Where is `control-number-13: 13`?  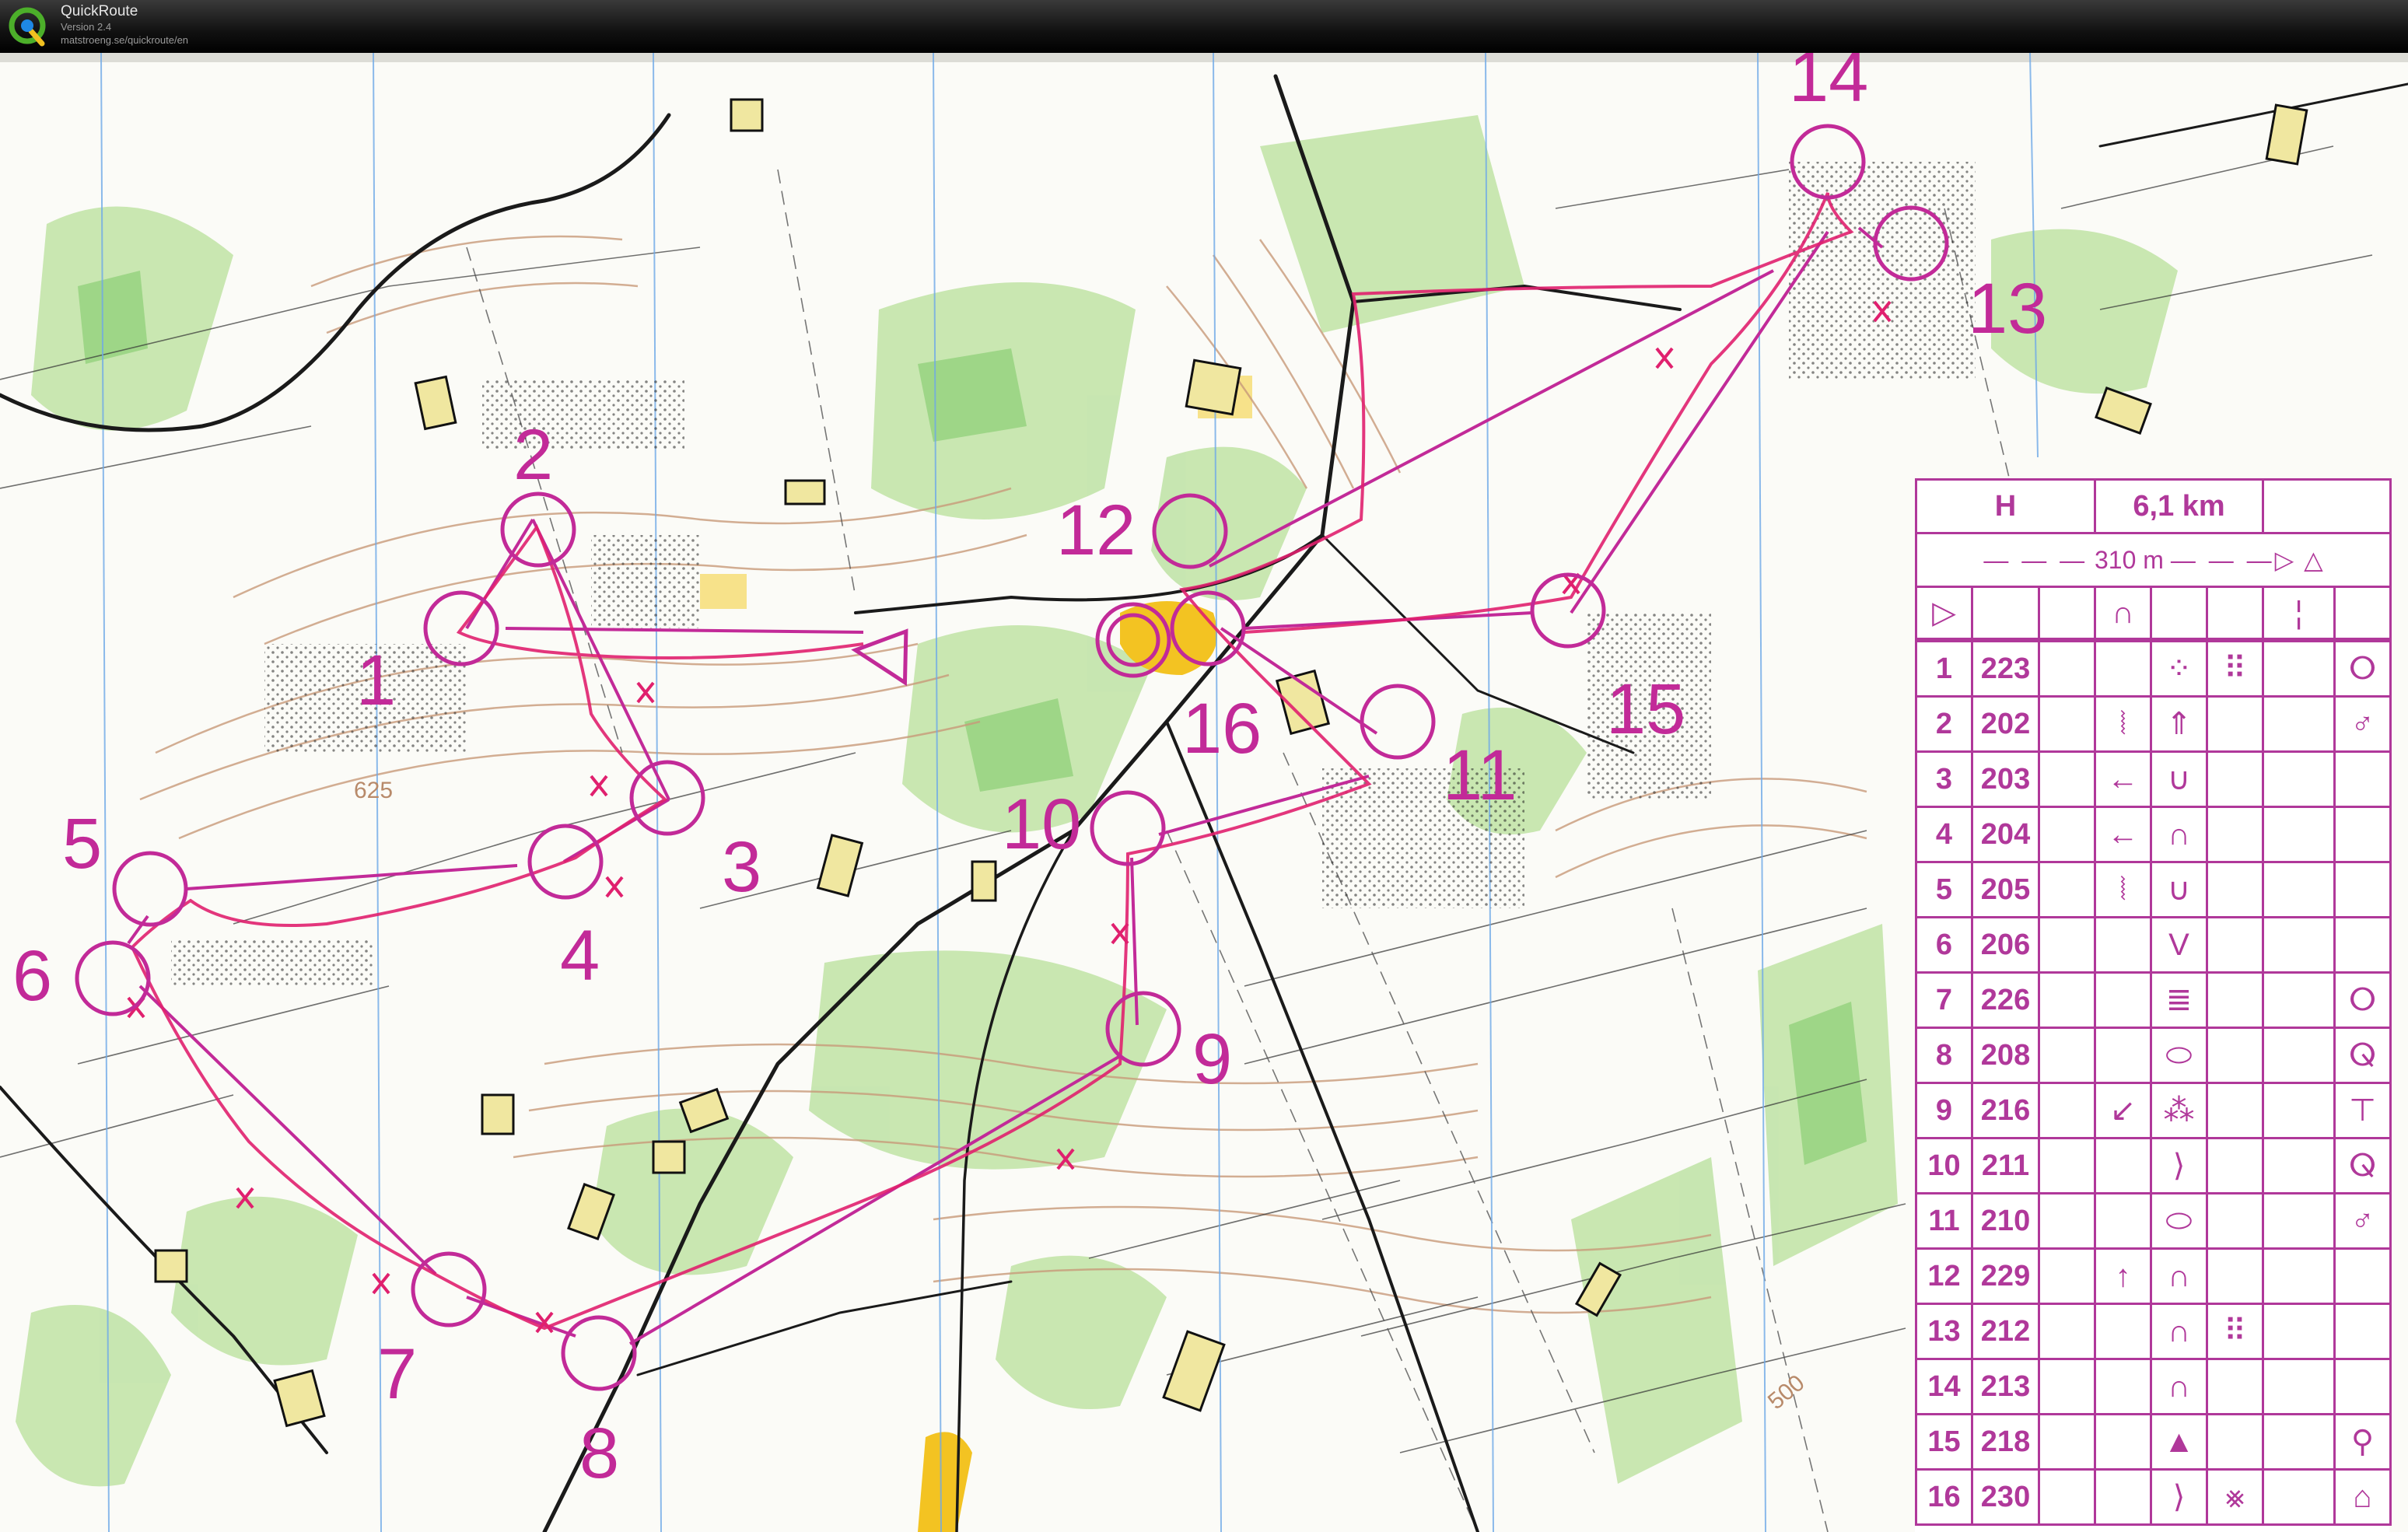
control-number-13: 13 is located at coordinates (2008, 308).